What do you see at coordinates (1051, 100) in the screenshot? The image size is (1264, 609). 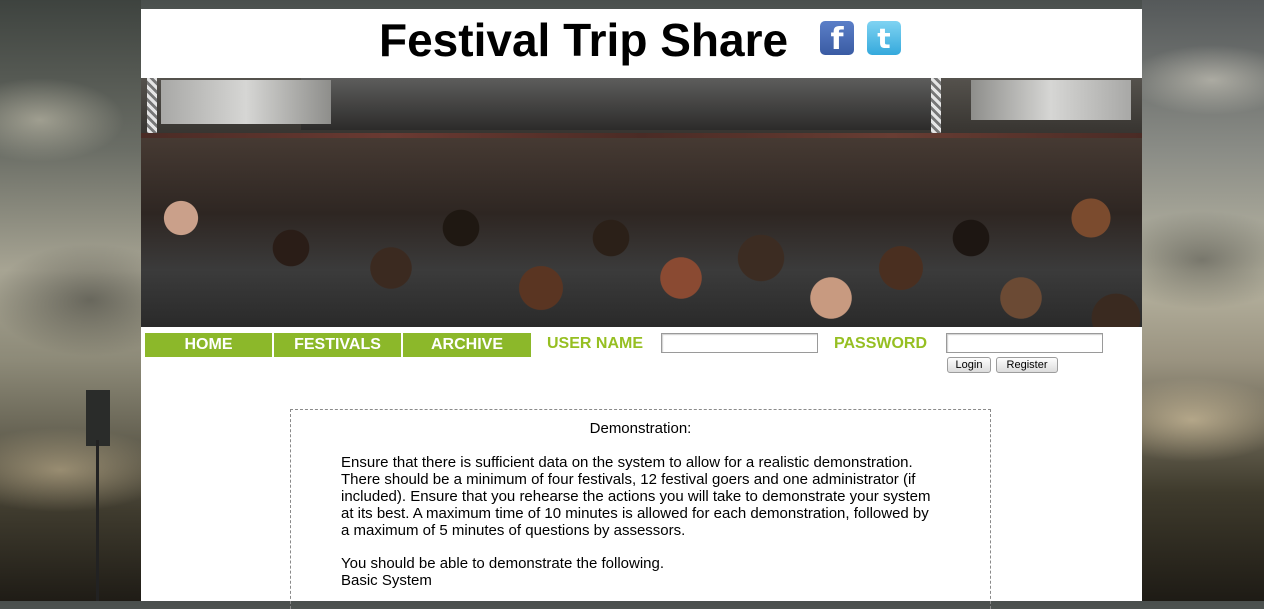 I see `banner-screen-right` at bounding box center [1051, 100].